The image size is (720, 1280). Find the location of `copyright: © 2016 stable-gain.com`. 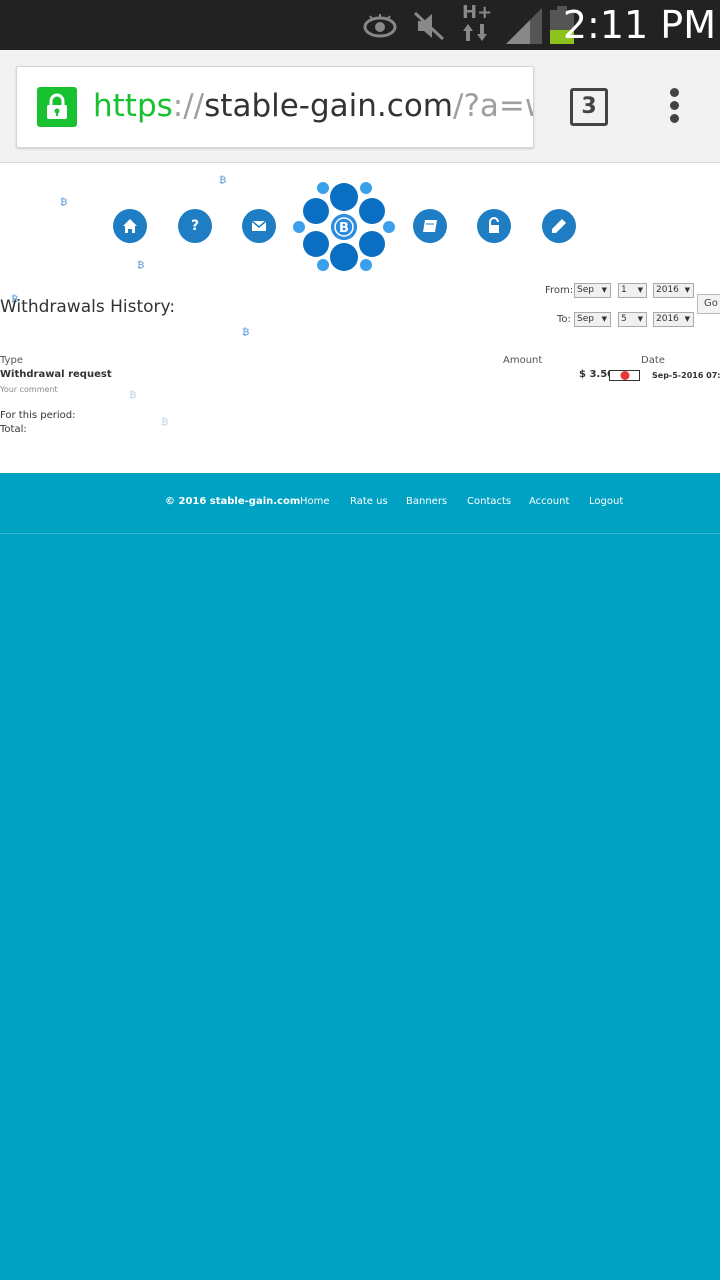

copyright: © 2016 stable-gain.com is located at coordinates (233, 501).